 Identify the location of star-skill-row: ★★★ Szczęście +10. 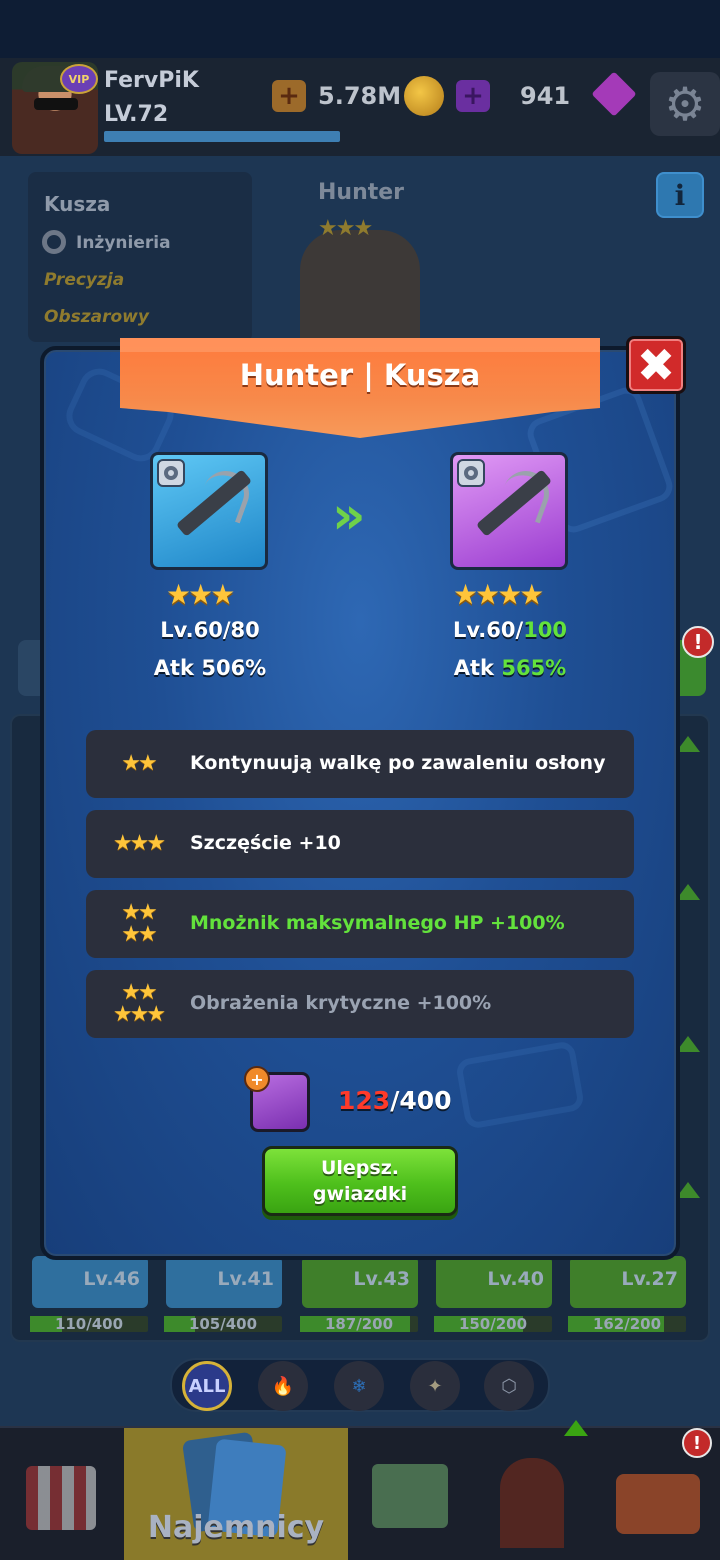
(360, 844).